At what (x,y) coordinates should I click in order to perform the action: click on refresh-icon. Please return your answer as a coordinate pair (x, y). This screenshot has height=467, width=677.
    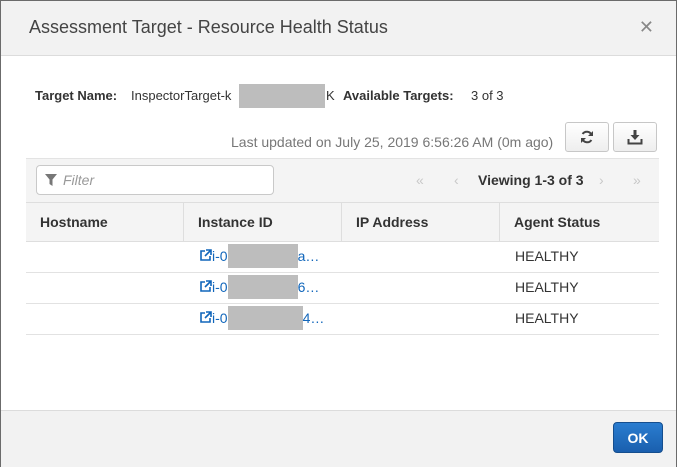
    Looking at the image, I should click on (587, 137).